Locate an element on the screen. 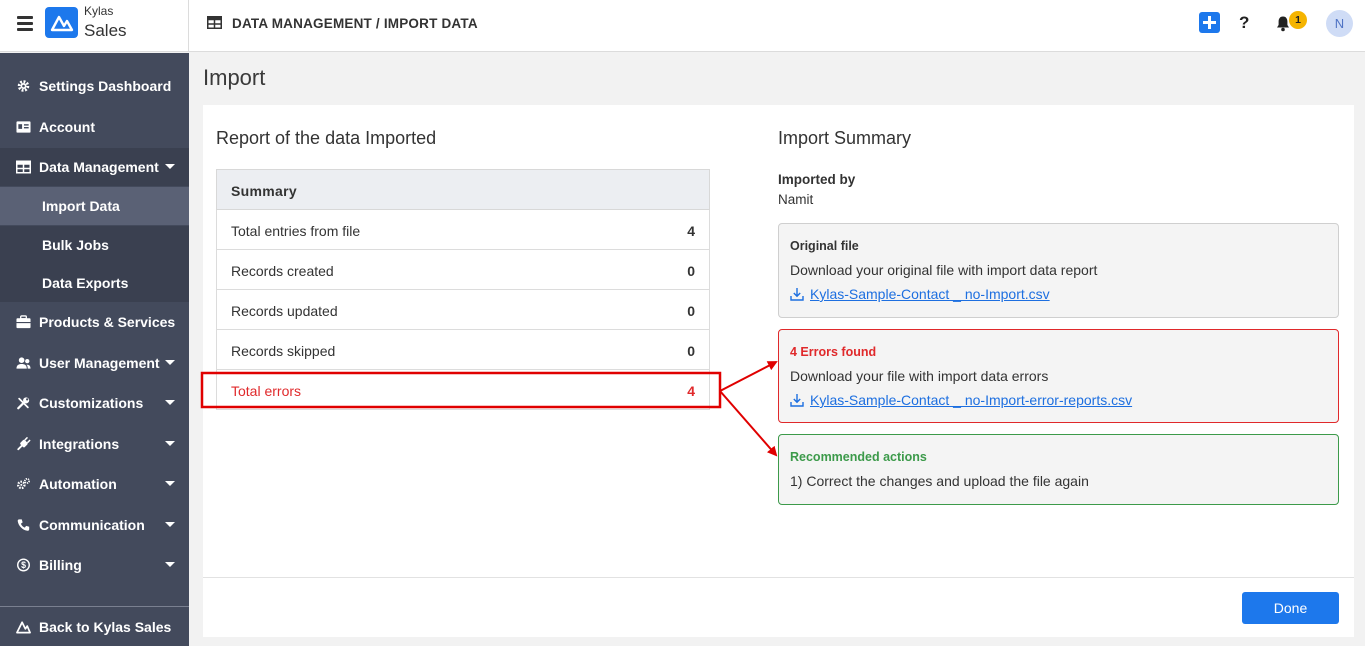 This screenshot has height=646, width=1365. help-icon: ? is located at coordinates (1244, 23).